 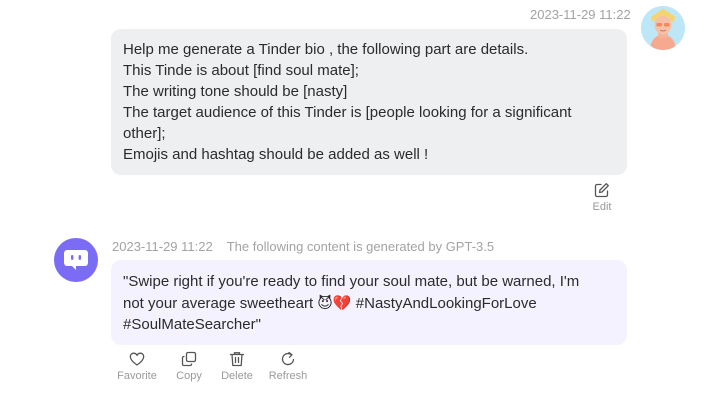 What do you see at coordinates (237, 376) in the screenshot?
I see `delete-label: Delete` at bounding box center [237, 376].